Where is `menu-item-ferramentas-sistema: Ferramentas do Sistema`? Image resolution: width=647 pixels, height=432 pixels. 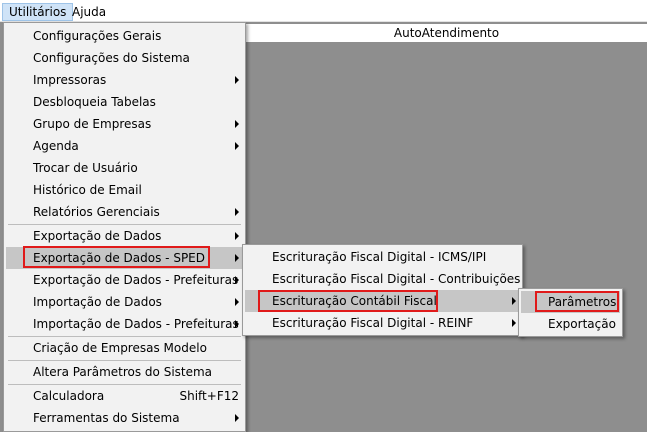
menu-item-ferramentas-sistema: Ferramentas do Sistema is located at coordinates (124, 418).